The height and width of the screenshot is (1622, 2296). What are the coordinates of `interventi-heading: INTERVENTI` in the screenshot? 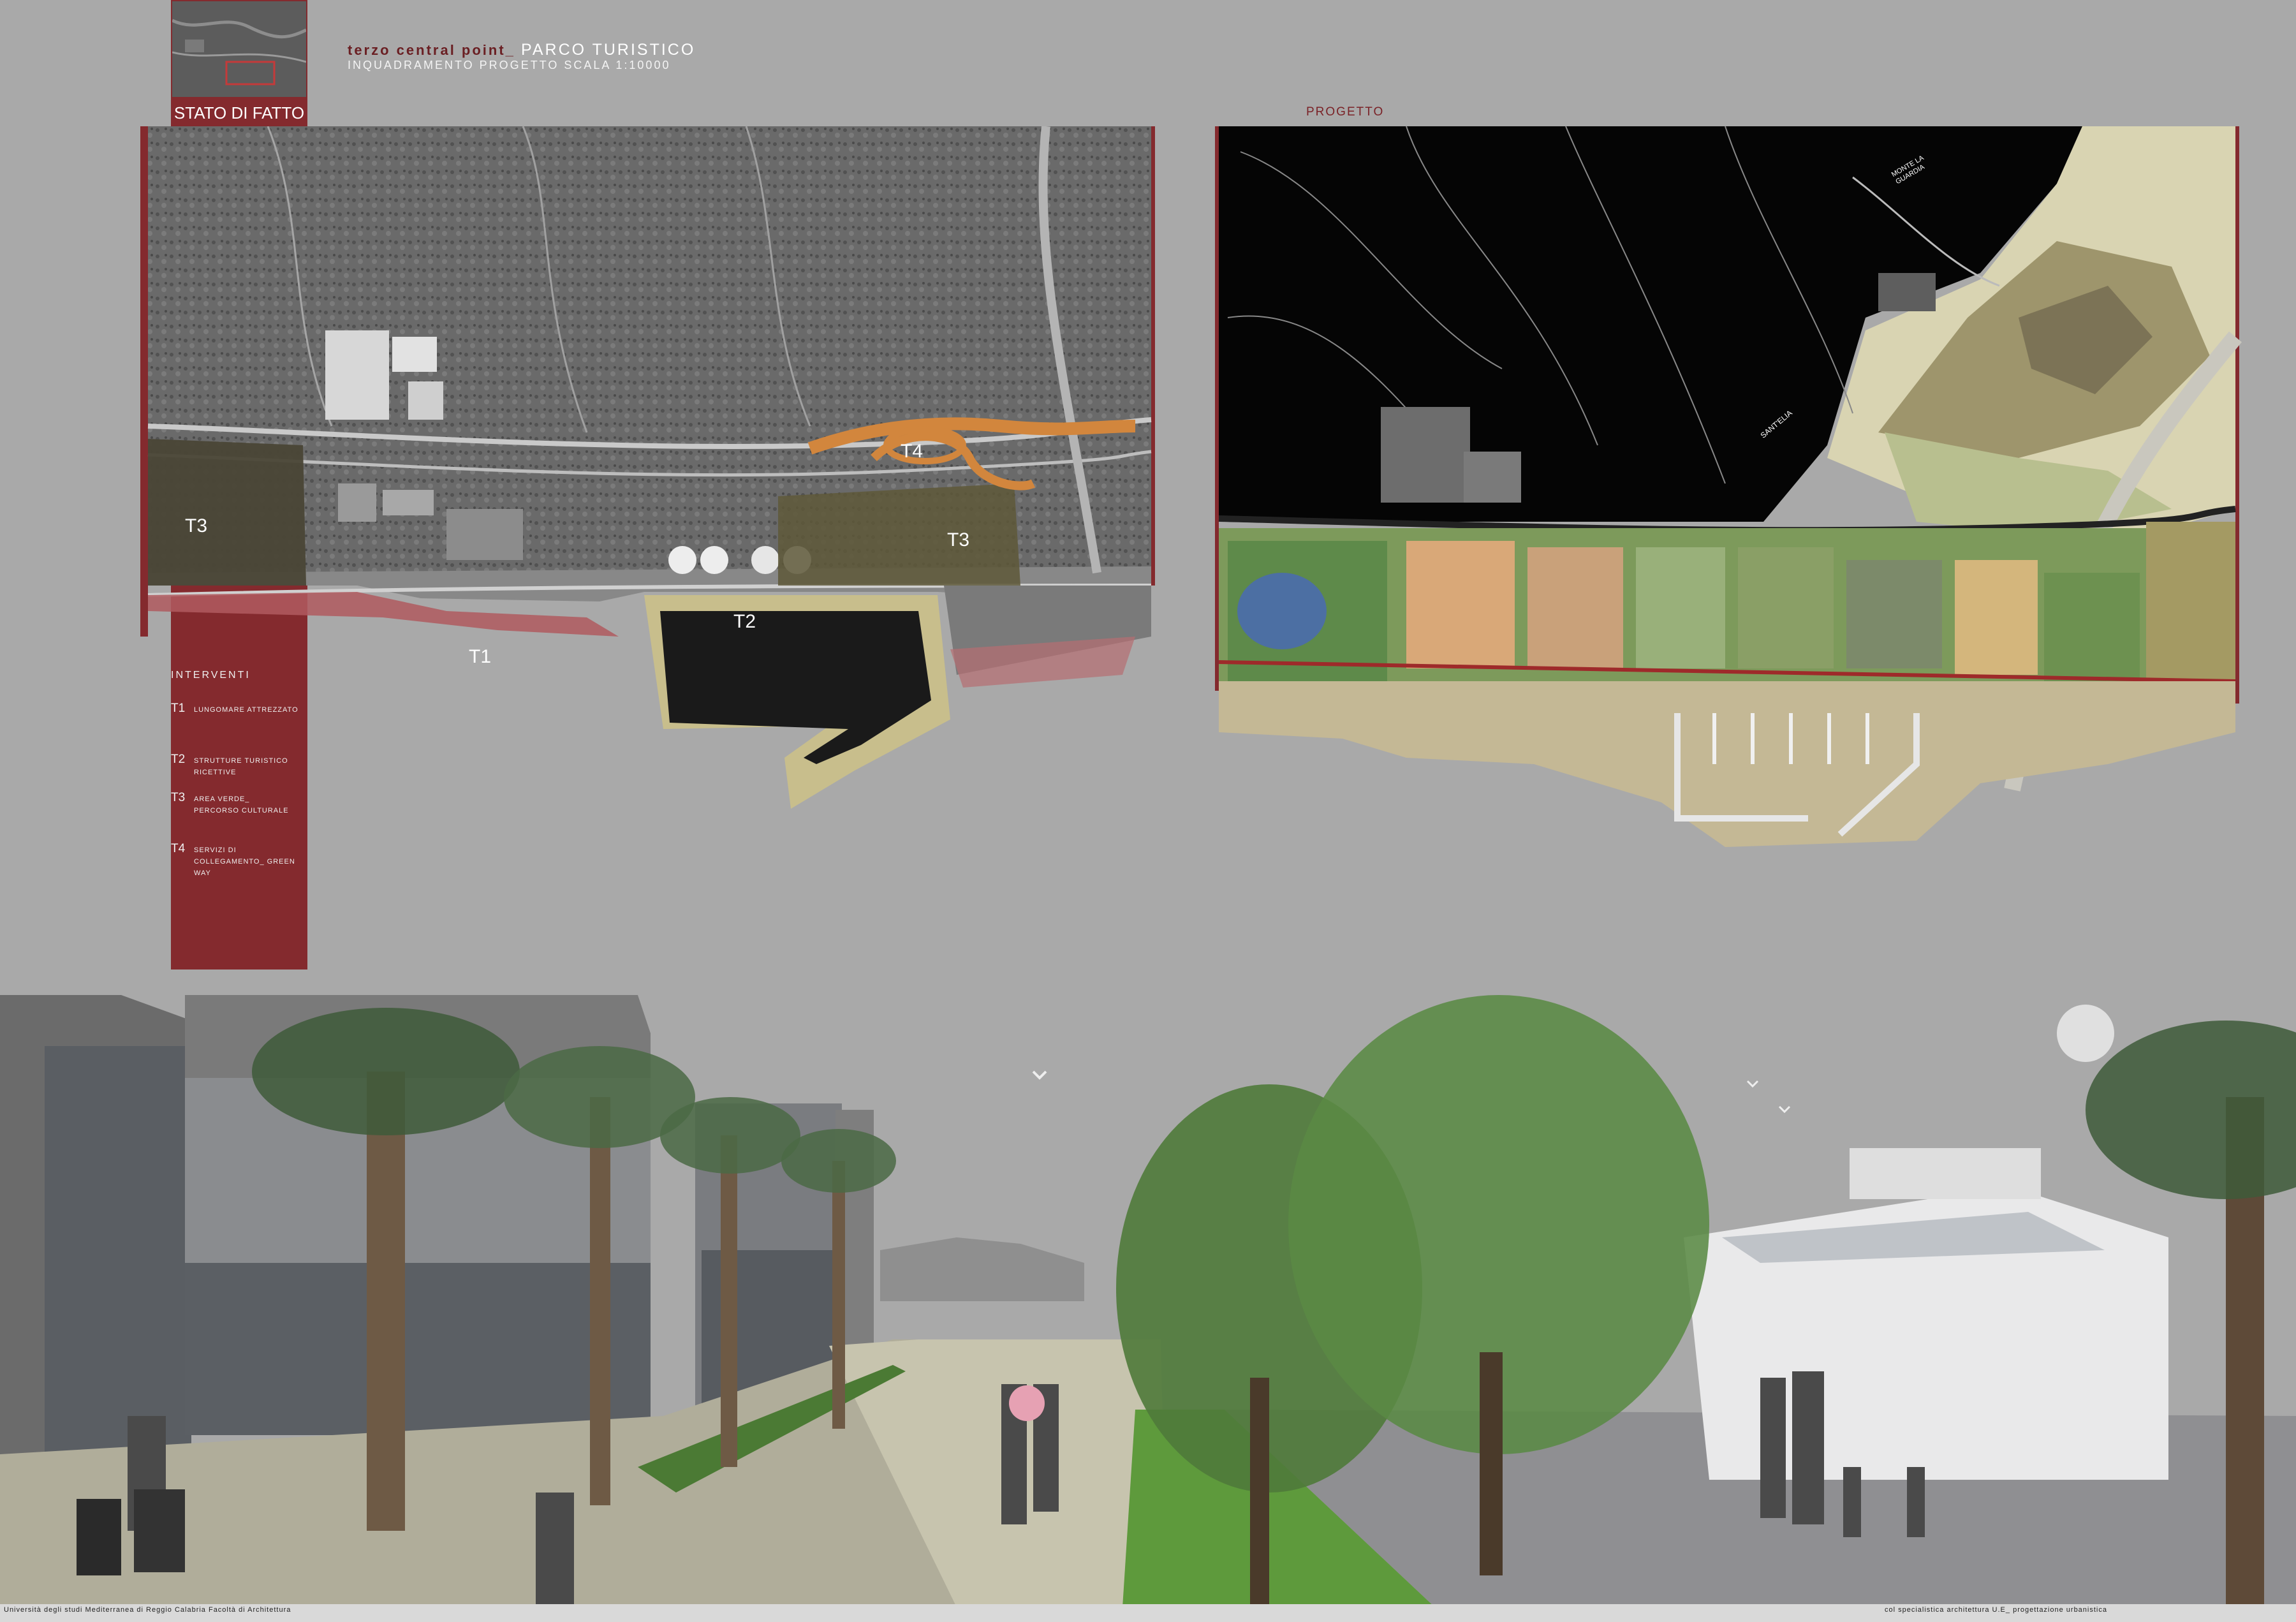 It's located at (211, 675).